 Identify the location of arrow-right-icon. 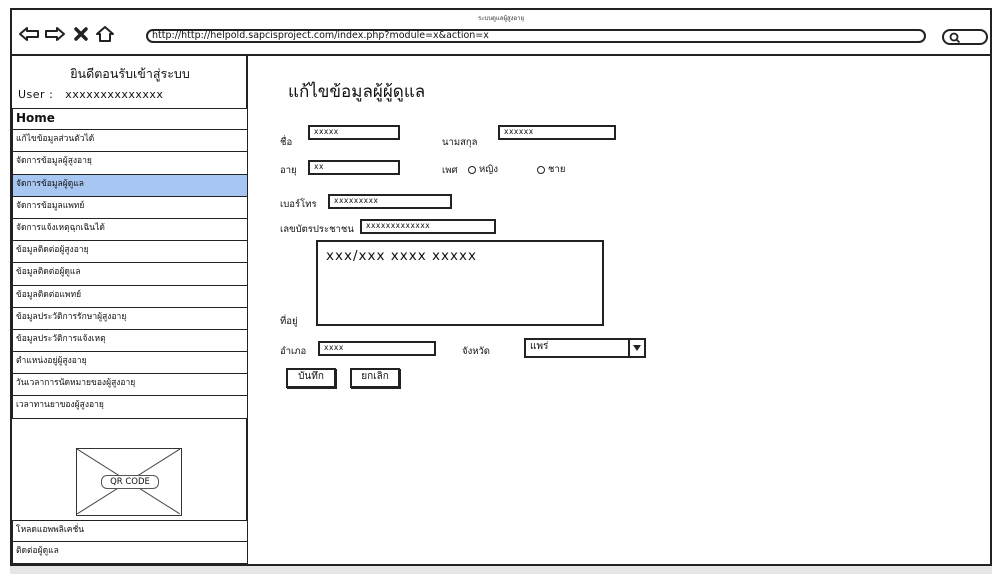
(55, 34).